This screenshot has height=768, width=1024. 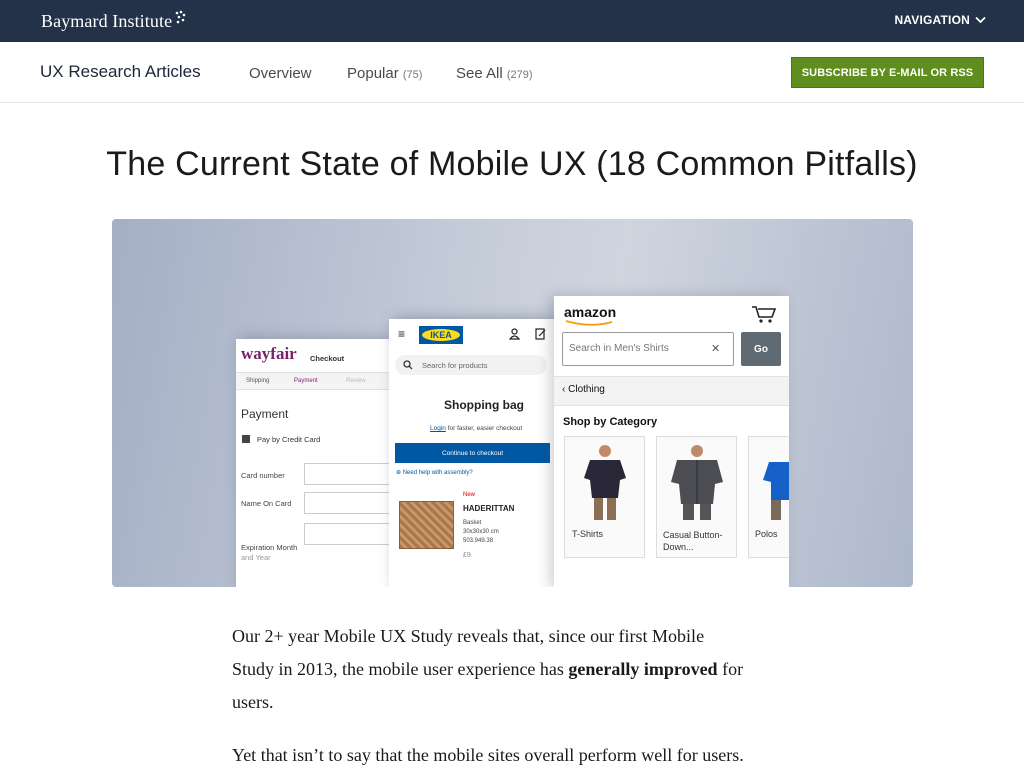 I want to click on polo-shirt-image, so click(x=776, y=491).